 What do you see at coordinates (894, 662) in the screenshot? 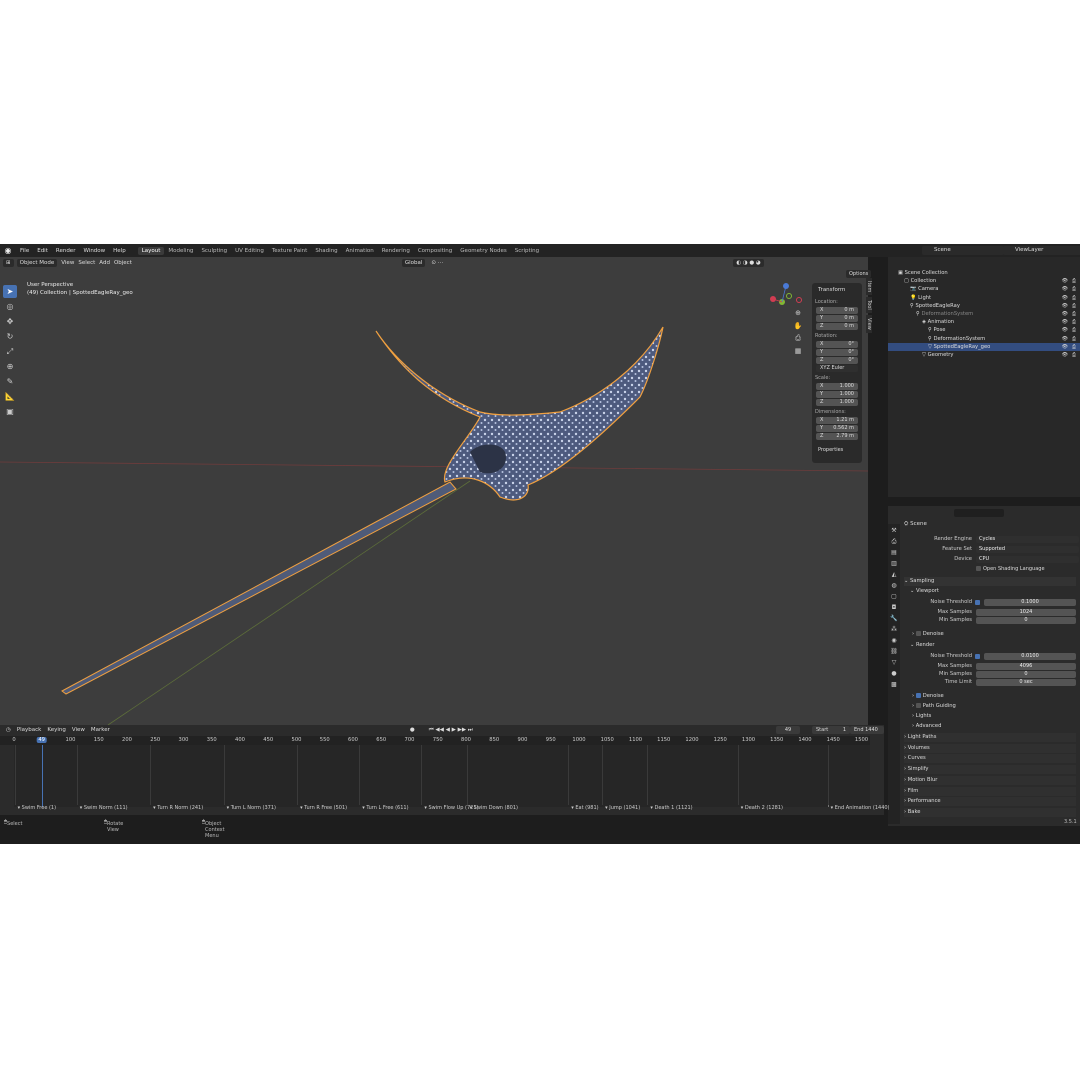
I see `data-tab-icon: ▽` at bounding box center [894, 662].